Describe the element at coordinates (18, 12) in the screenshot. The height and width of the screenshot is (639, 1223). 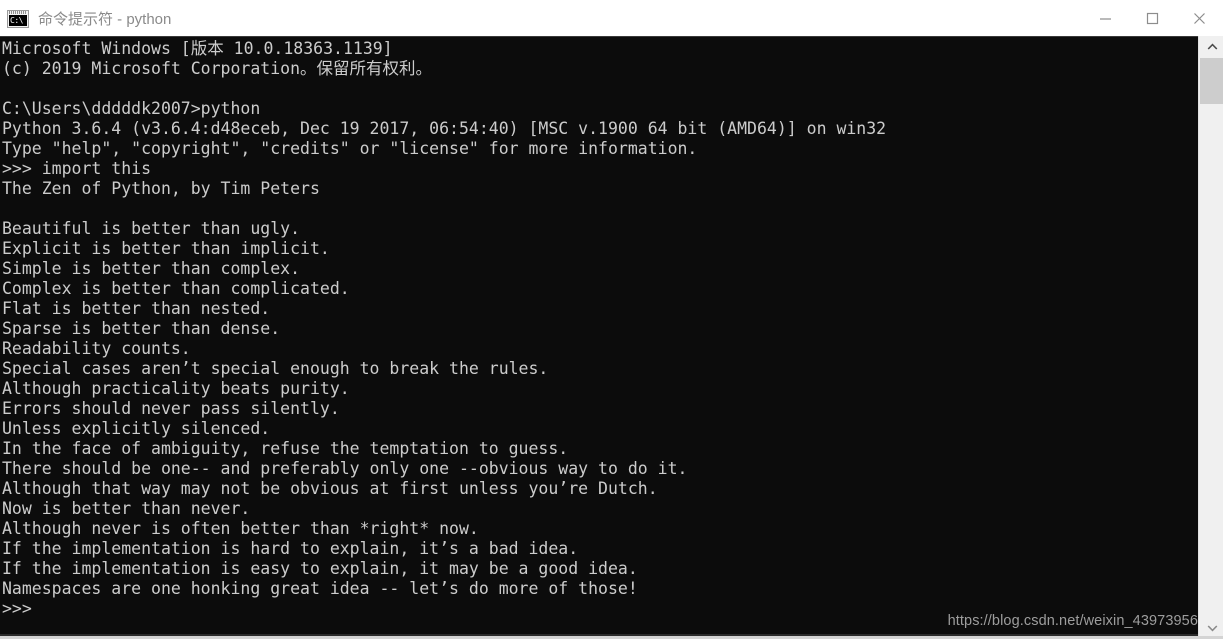
I see `cmd-icon-titlebar-strip` at that location.